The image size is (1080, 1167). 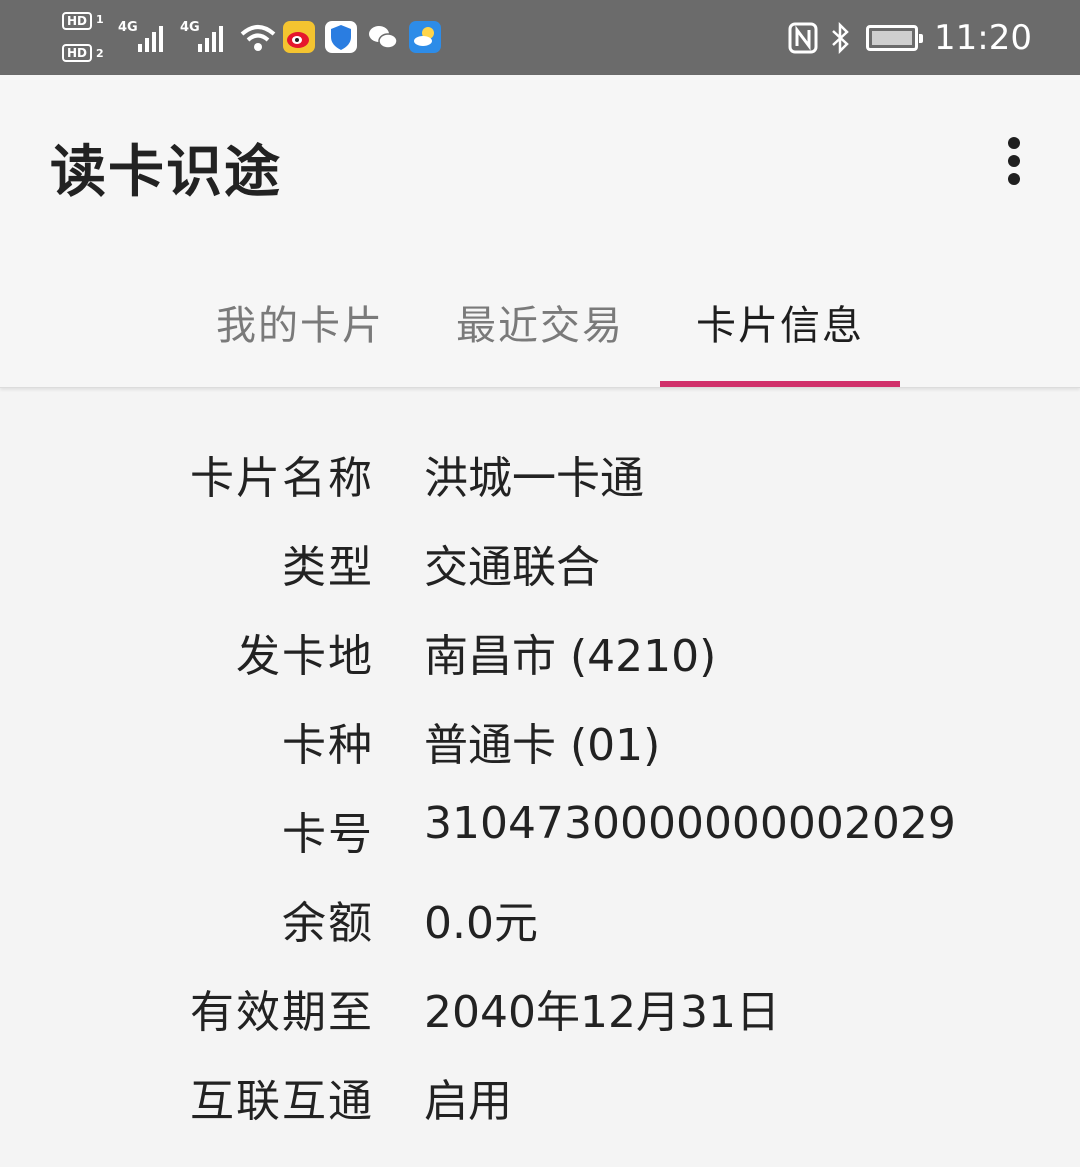 I want to click on active-tab-indicator, so click(x=780, y=384).